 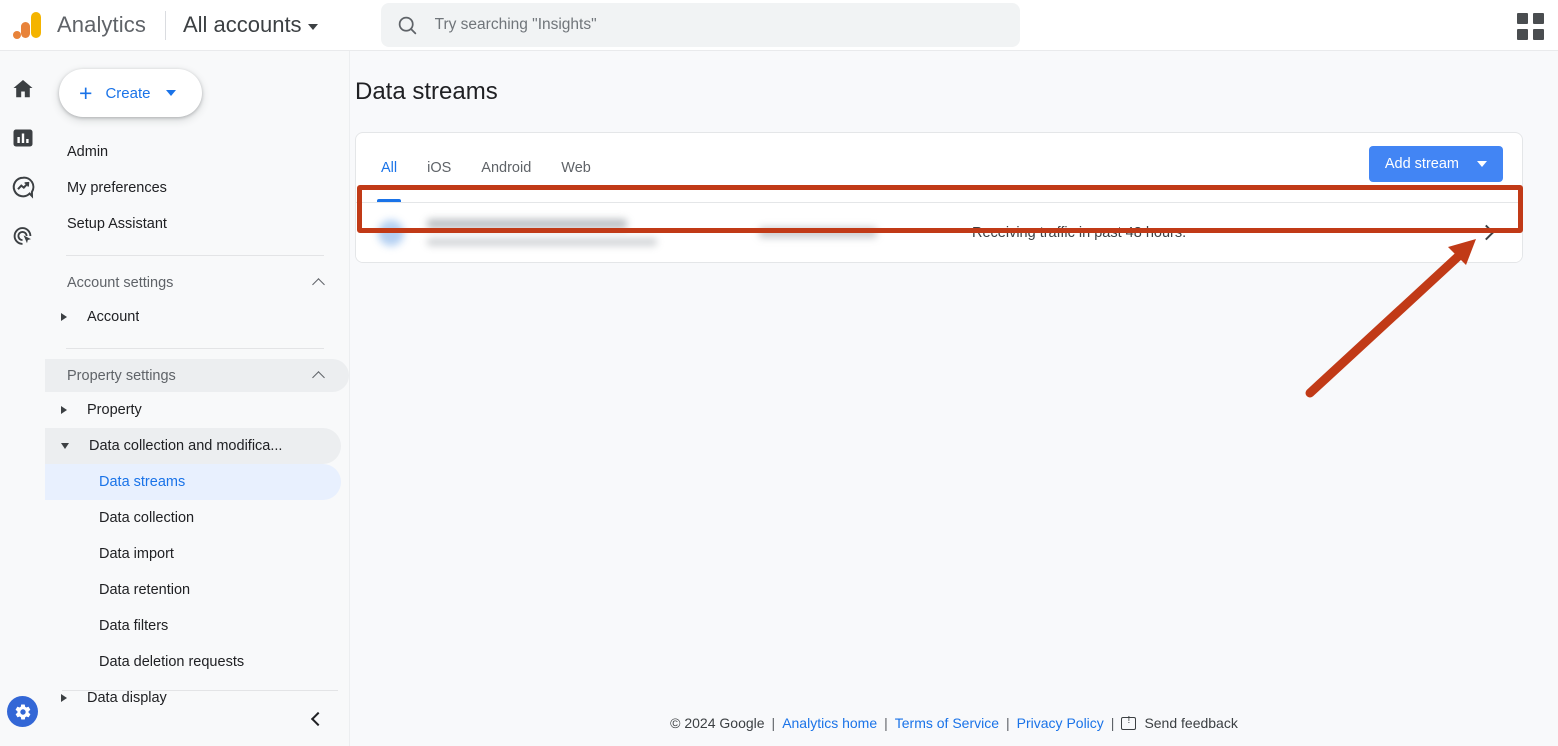 I want to click on tab-web: Web, so click(x=576, y=167).